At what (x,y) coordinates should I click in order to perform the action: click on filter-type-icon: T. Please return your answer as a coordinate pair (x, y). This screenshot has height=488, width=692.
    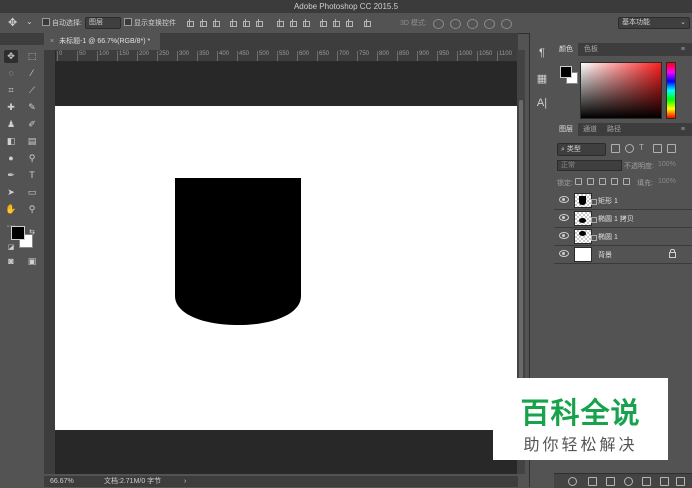
    Looking at the image, I should click on (642, 148).